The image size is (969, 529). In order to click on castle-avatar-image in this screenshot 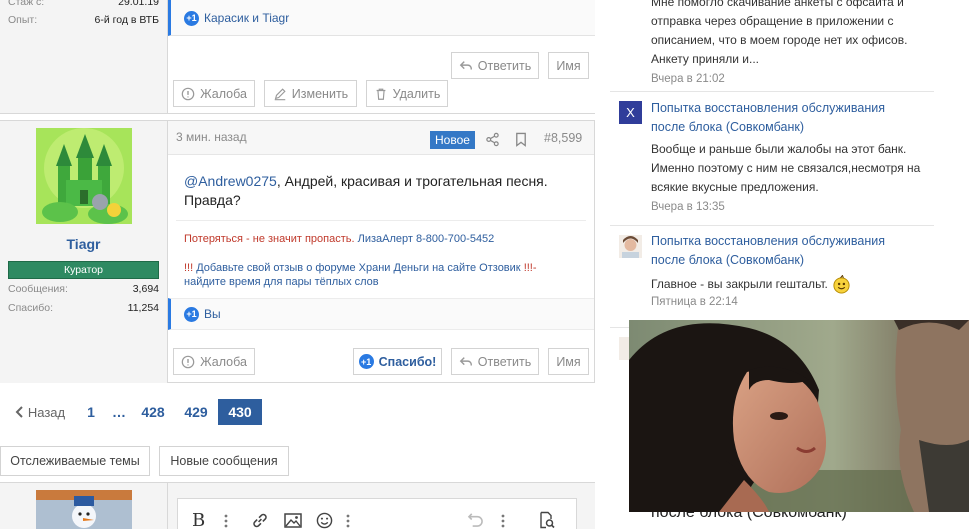, I will do `click(84, 176)`.